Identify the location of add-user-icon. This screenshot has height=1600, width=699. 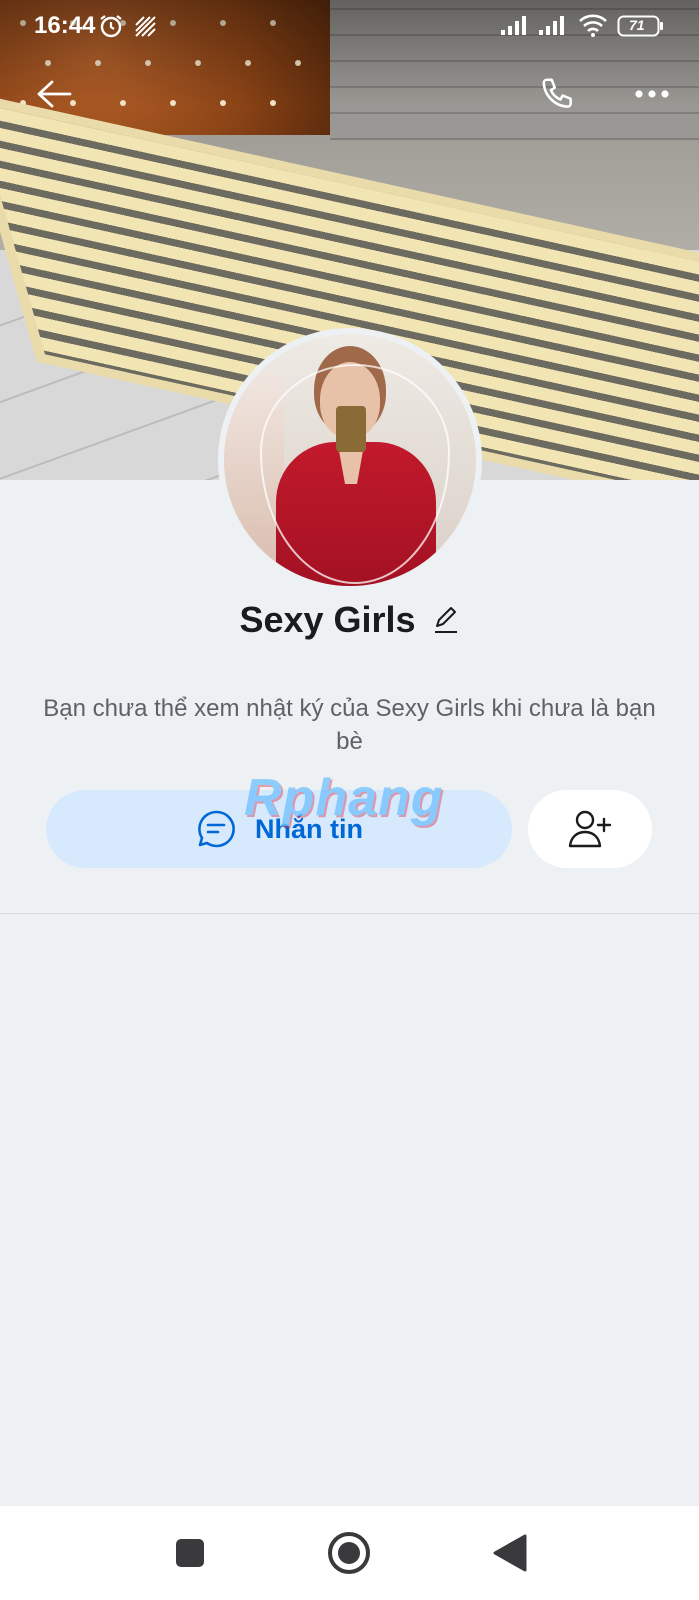
(590, 829).